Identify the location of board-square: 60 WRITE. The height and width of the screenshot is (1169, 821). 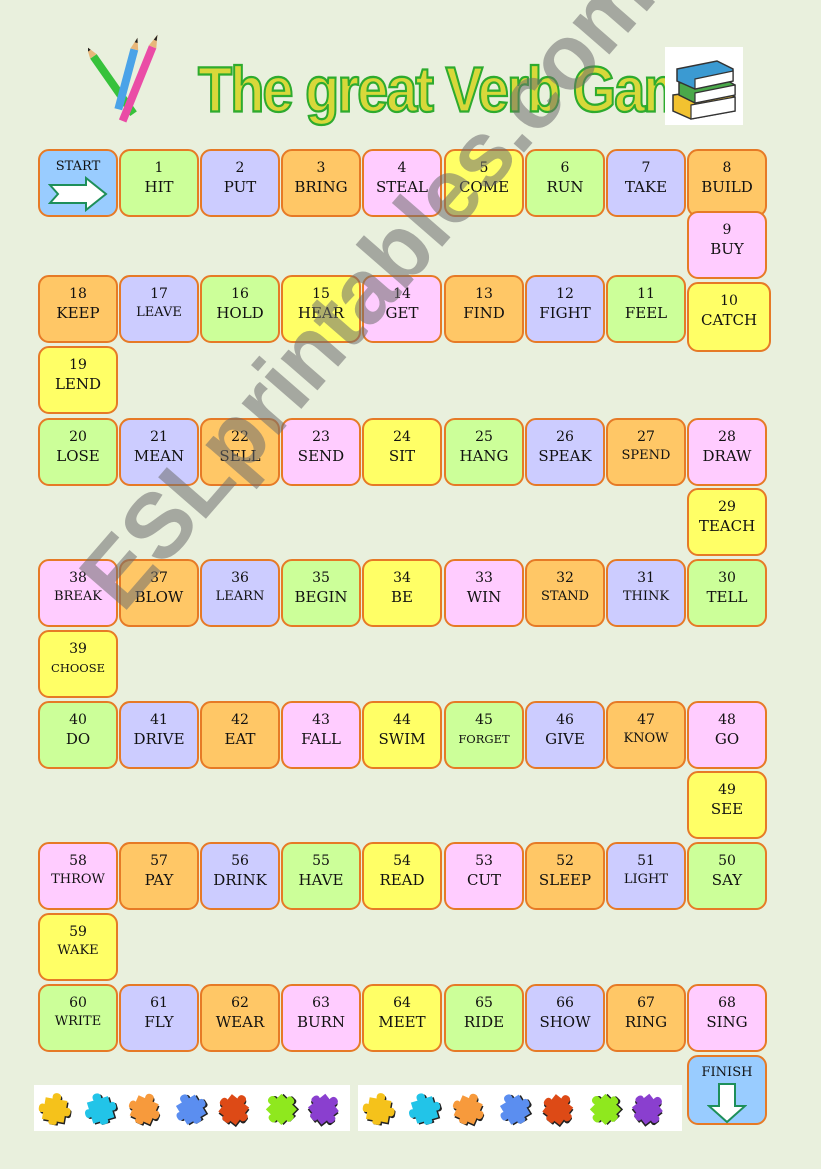
(78, 1018).